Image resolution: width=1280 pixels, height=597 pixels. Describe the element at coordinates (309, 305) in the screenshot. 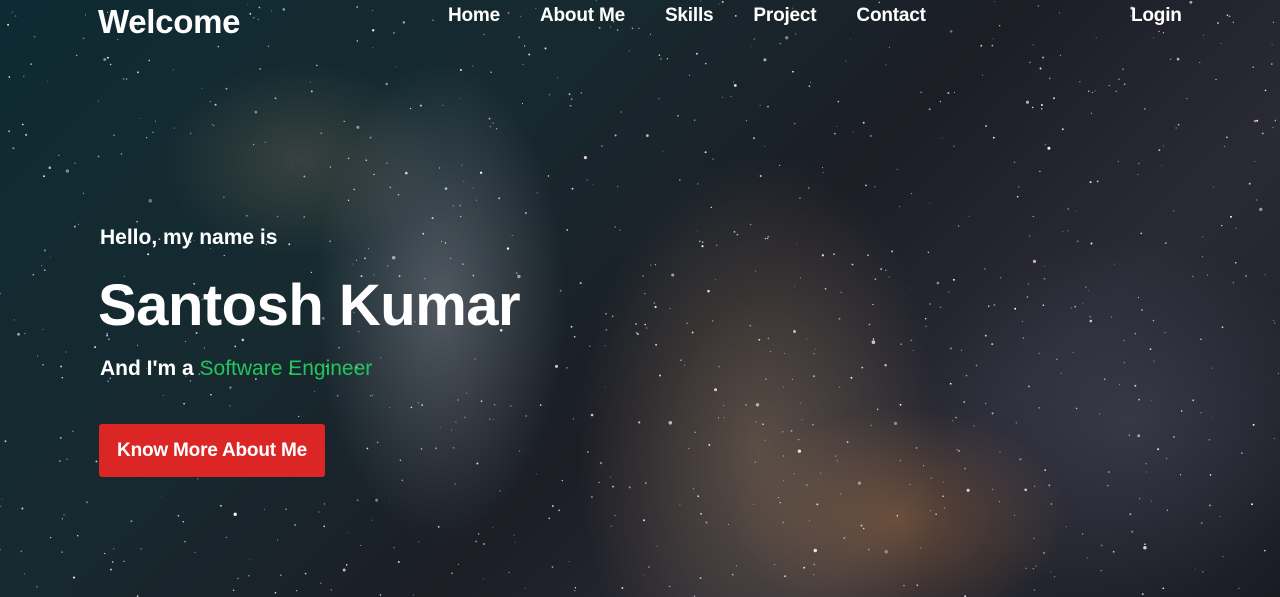

I see `hero-name: Santosh Kumar` at that location.